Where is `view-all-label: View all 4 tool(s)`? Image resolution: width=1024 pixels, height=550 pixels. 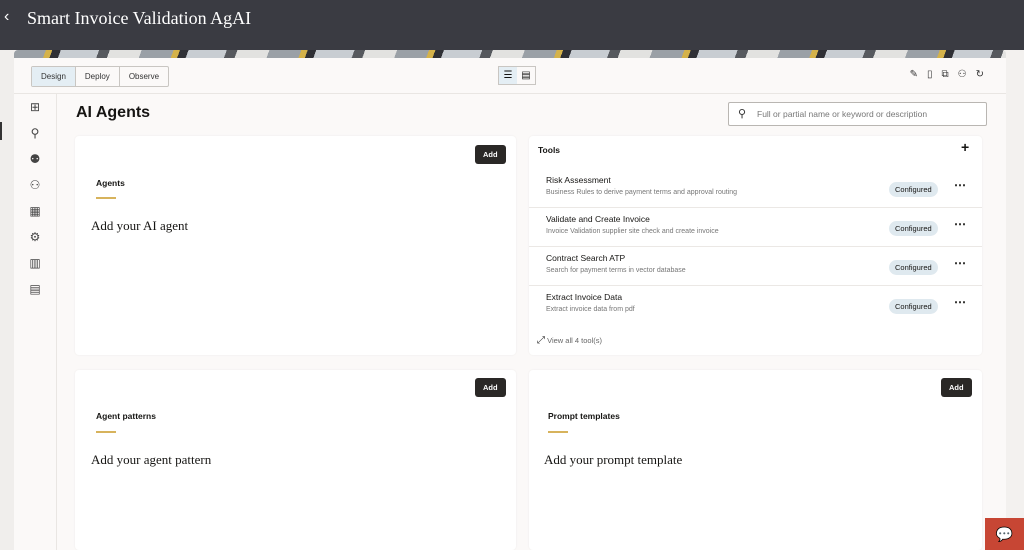
view-all-label: View all 4 tool(s) is located at coordinates (574, 340).